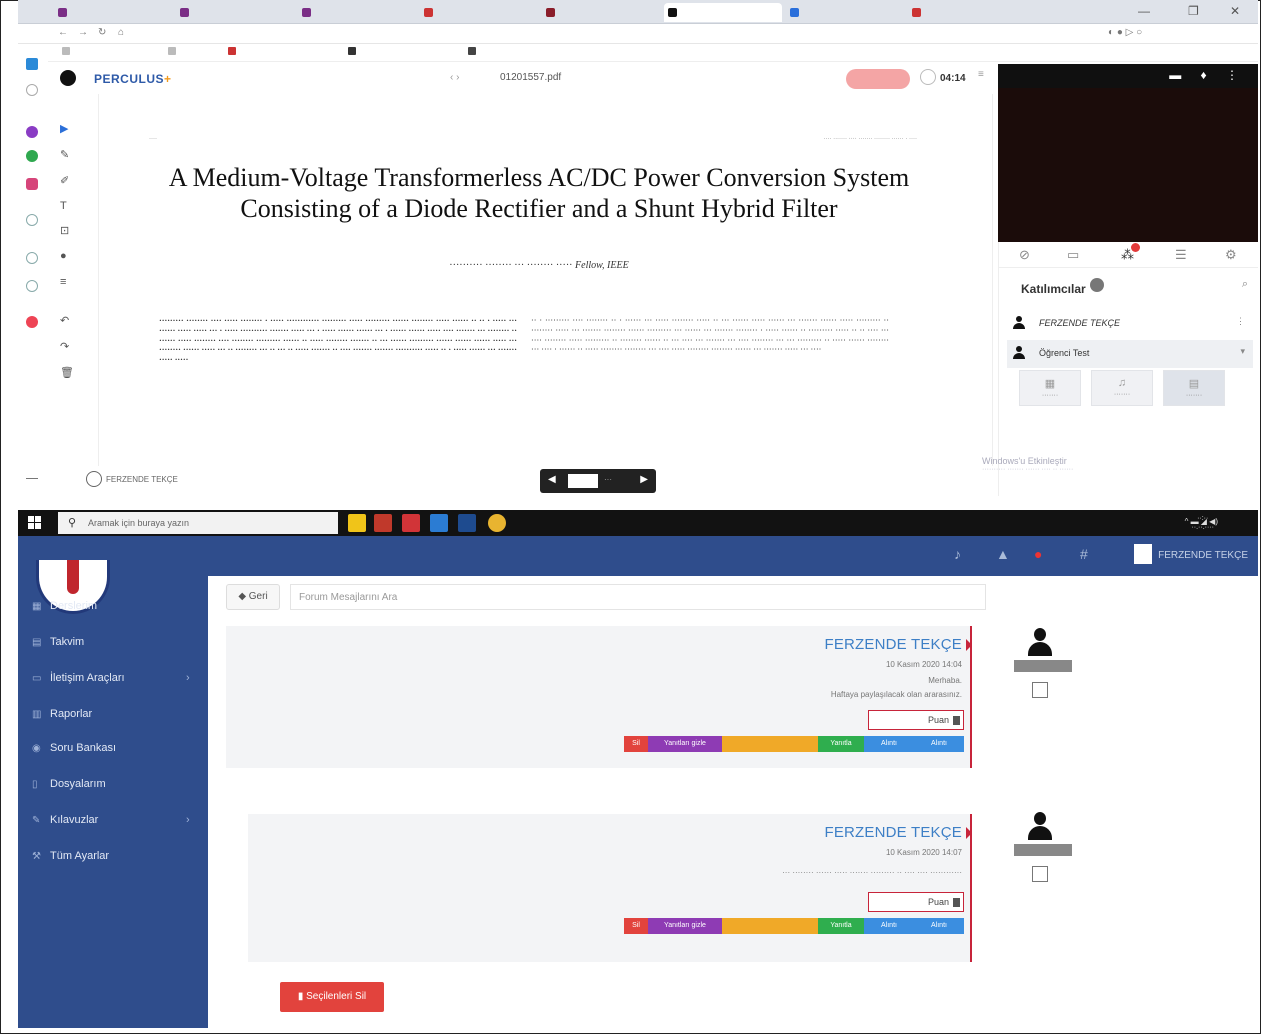  Describe the element at coordinates (1122, 388) in the screenshot. I see `permission-button: ♫ ·······` at that location.